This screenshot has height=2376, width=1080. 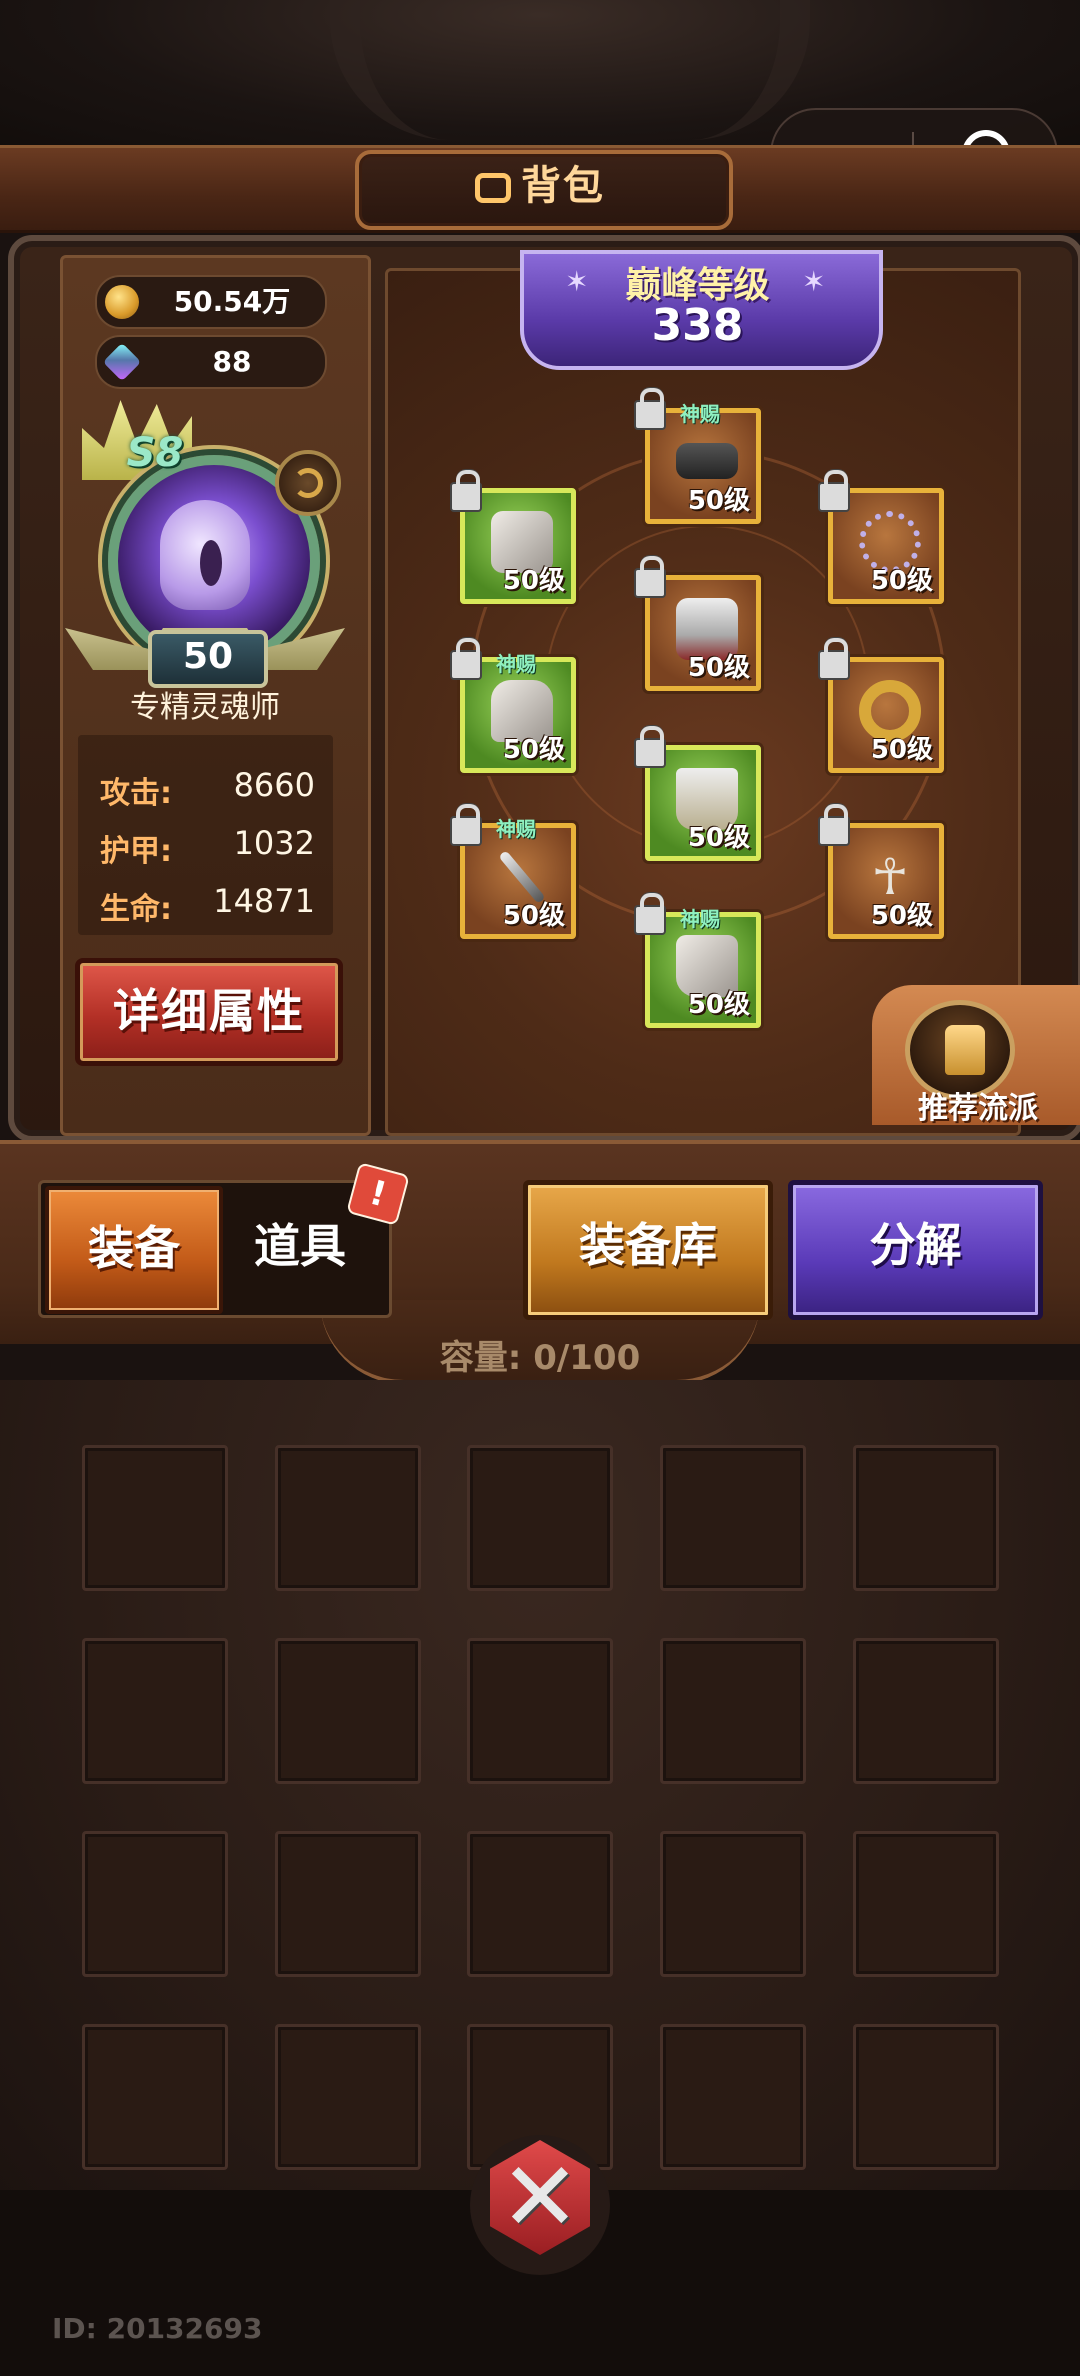 What do you see at coordinates (232, 361) in the screenshot?
I see `gem-value: 88` at bounding box center [232, 361].